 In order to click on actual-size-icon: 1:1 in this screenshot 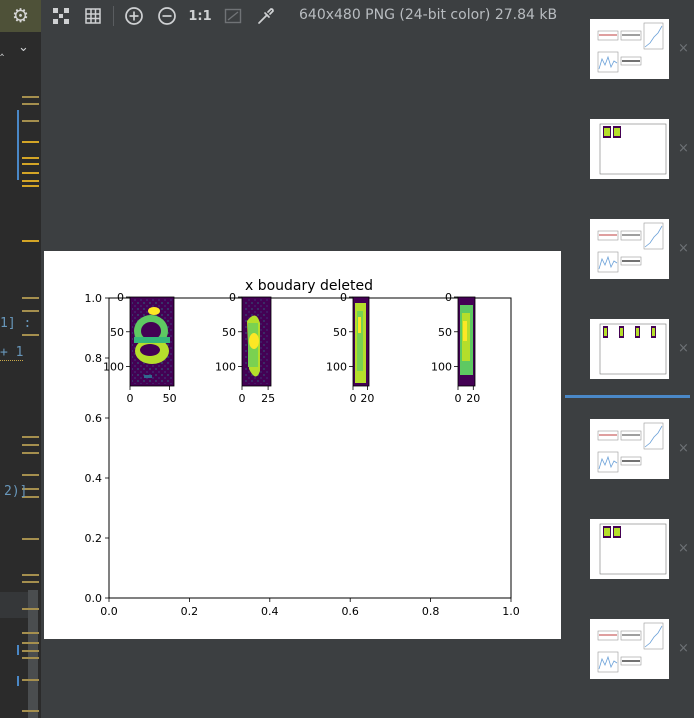, I will do `click(199, 16)`.